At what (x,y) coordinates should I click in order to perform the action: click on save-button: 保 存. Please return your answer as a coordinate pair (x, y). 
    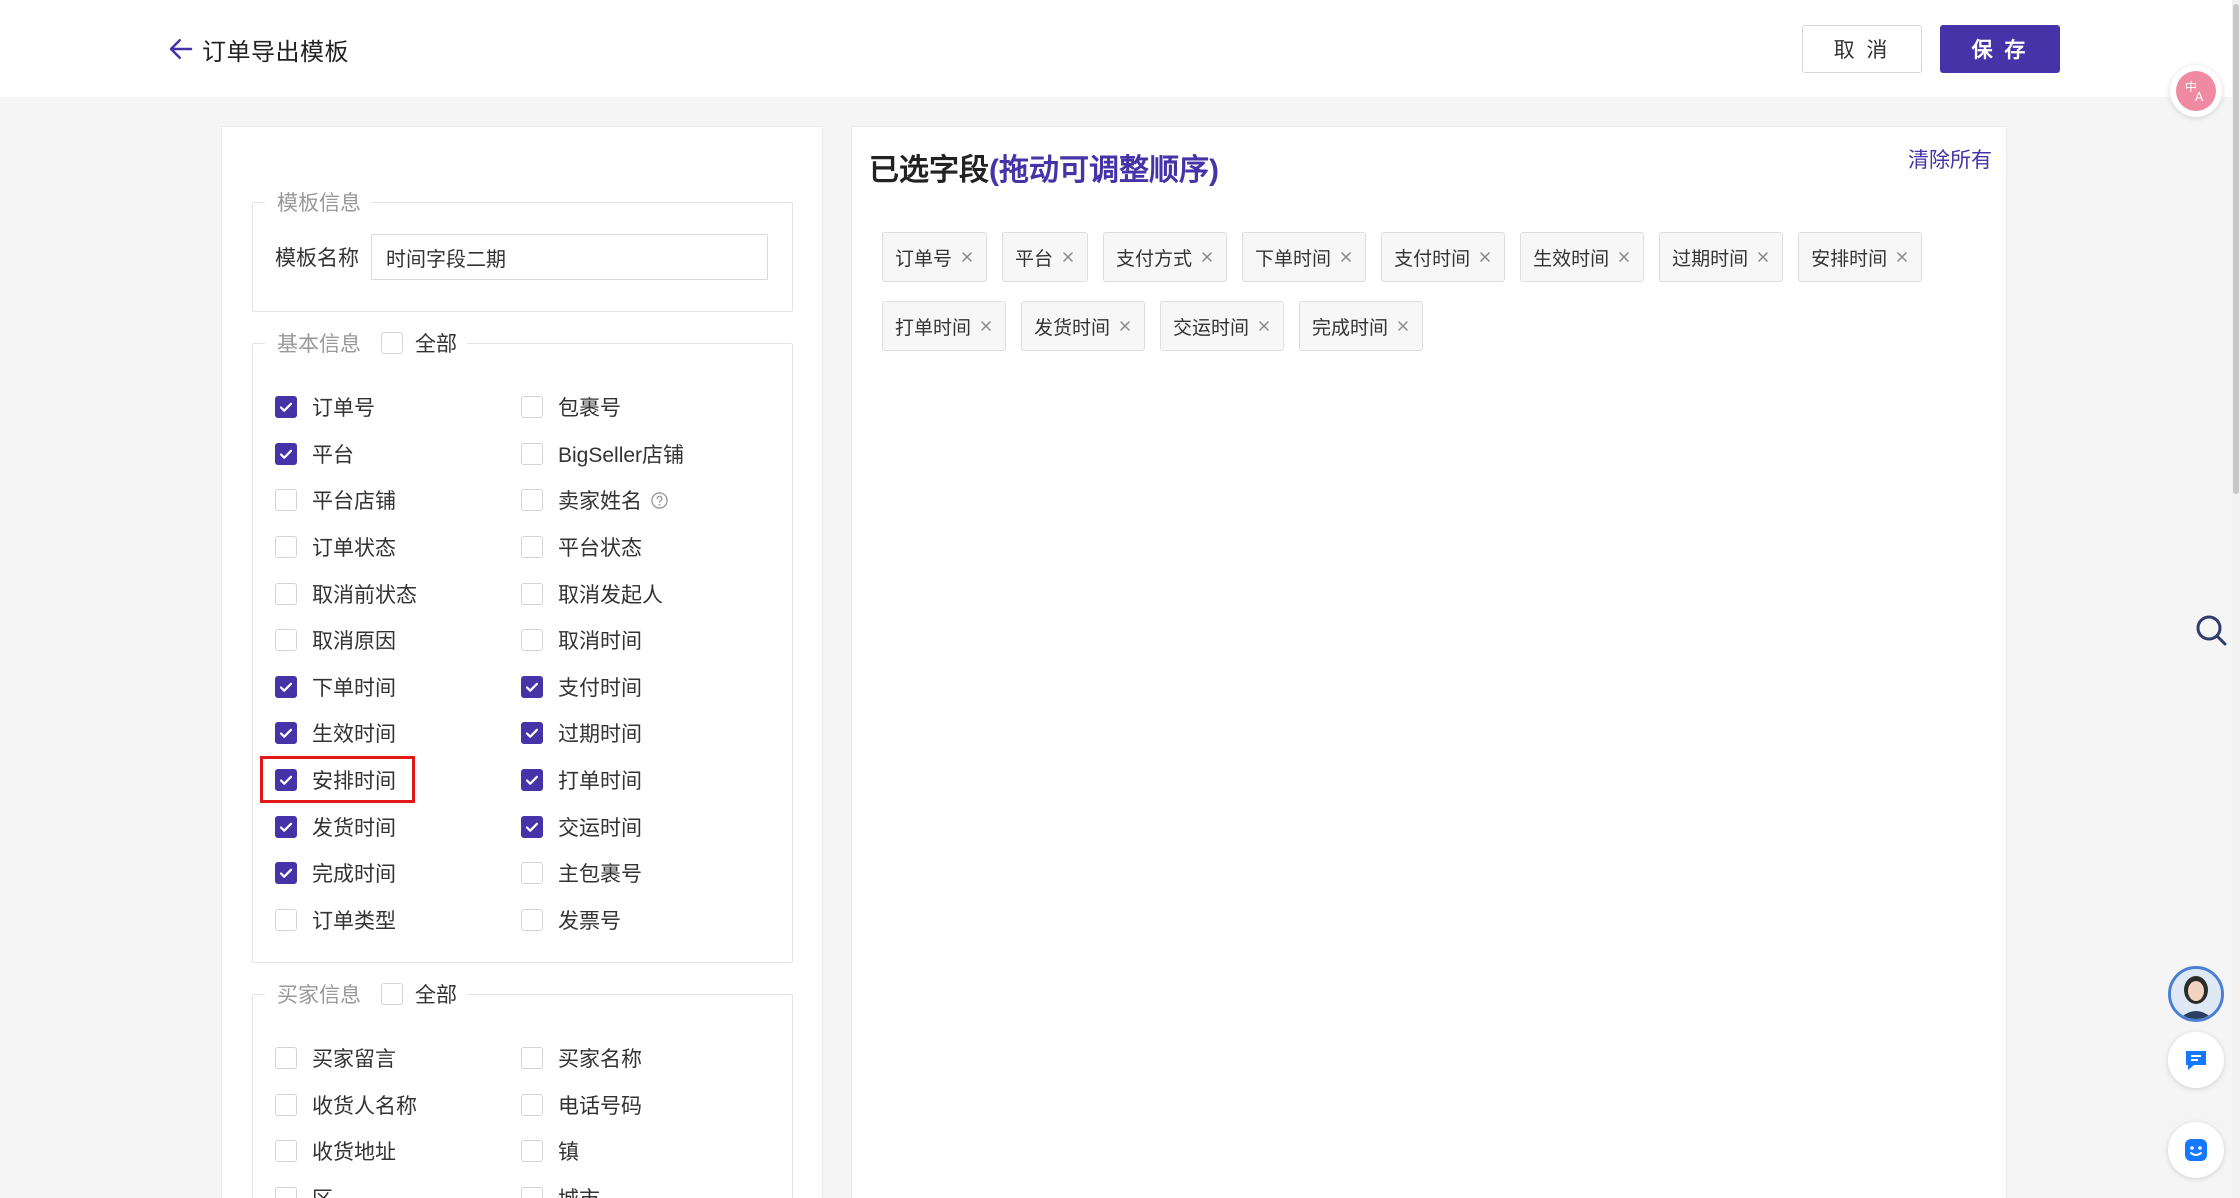
    Looking at the image, I should click on (2000, 49).